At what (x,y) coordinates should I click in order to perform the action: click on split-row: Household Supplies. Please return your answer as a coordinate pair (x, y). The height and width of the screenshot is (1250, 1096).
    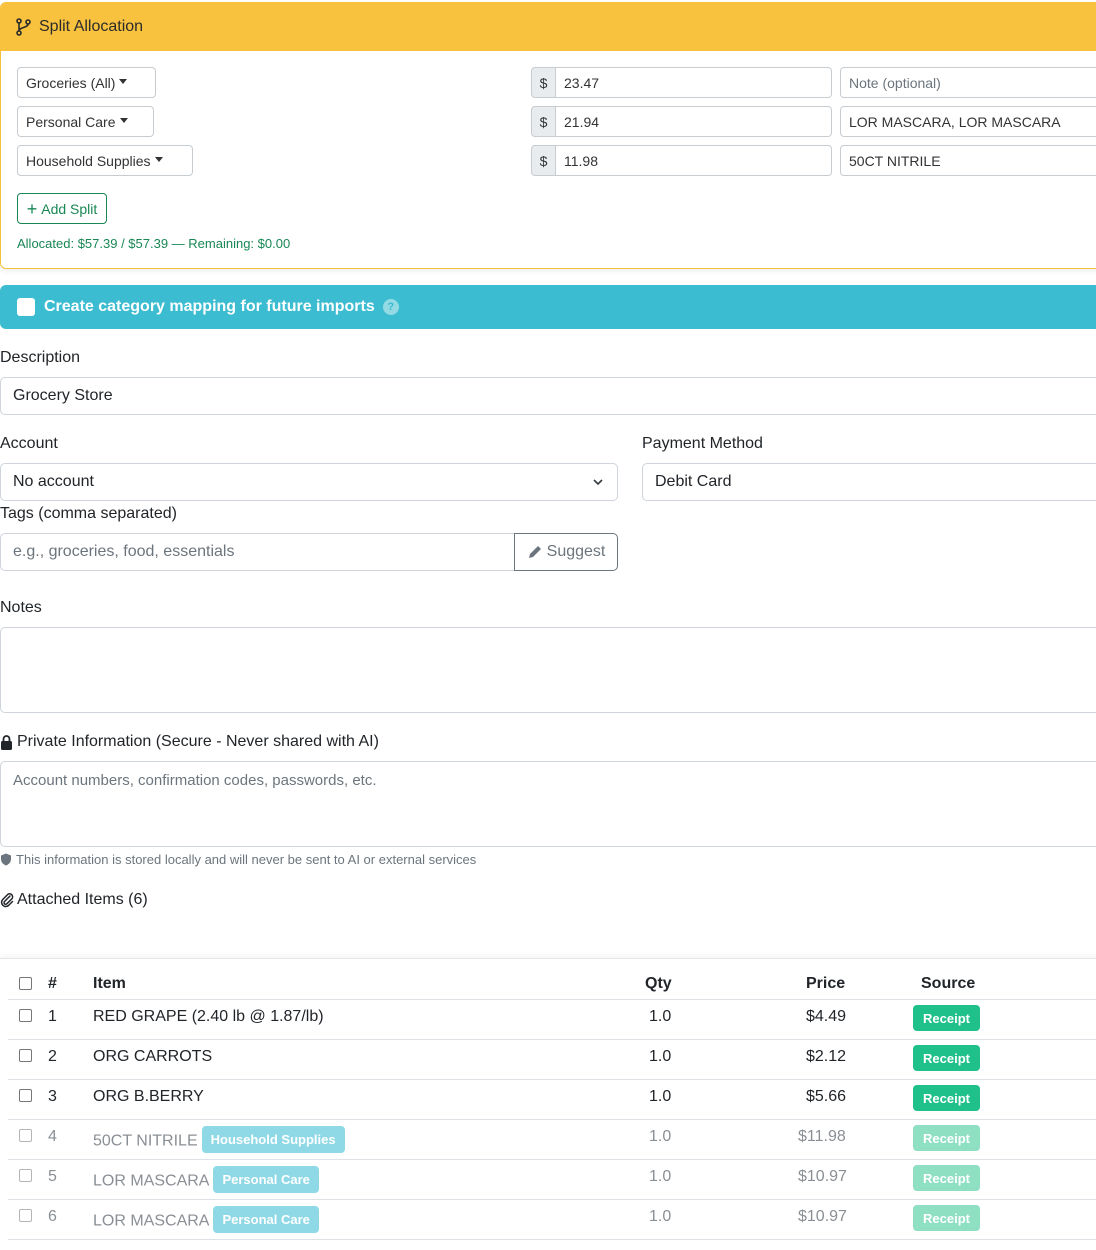
    Looking at the image, I should click on (105, 160).